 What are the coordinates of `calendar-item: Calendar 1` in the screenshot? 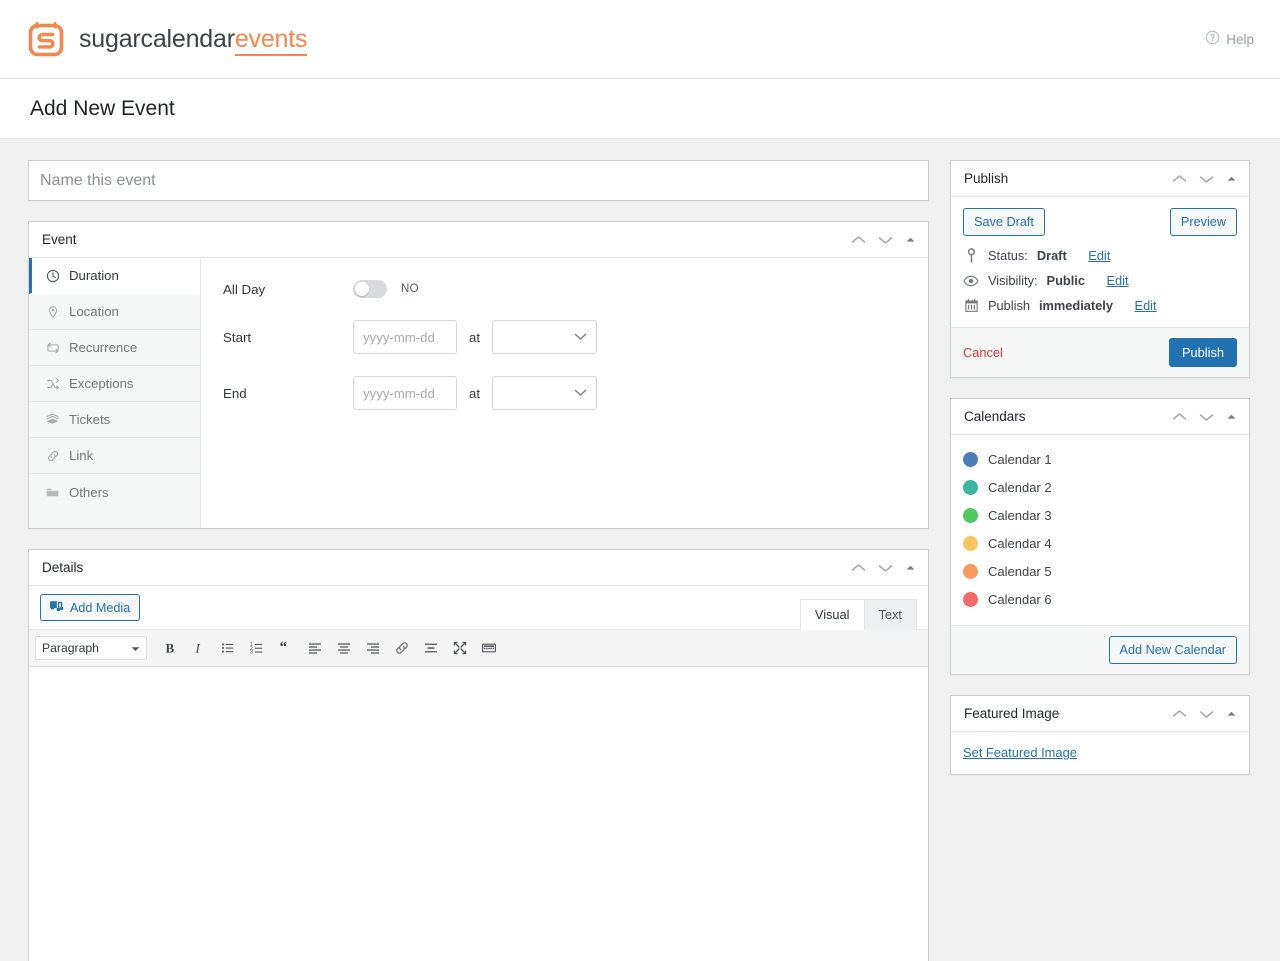 It's located at (1100, 459).